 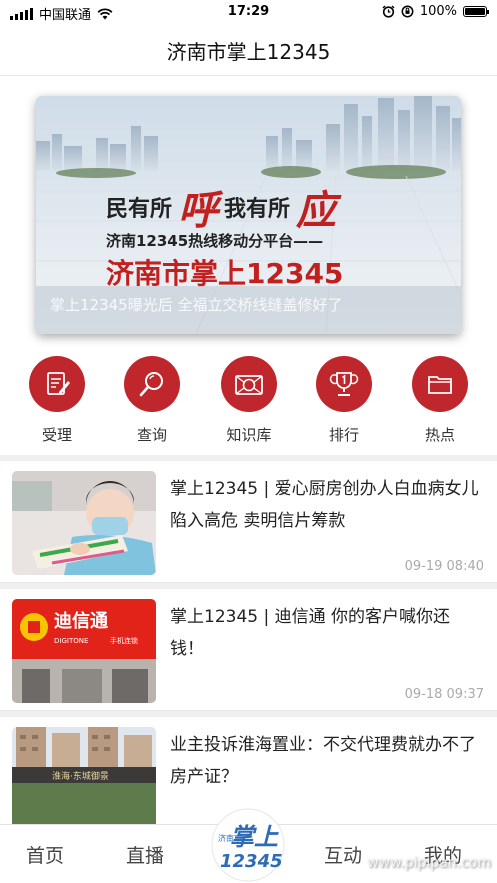 I want to click on slogan-part-a-big: 呼, so click(x=198, y=210).